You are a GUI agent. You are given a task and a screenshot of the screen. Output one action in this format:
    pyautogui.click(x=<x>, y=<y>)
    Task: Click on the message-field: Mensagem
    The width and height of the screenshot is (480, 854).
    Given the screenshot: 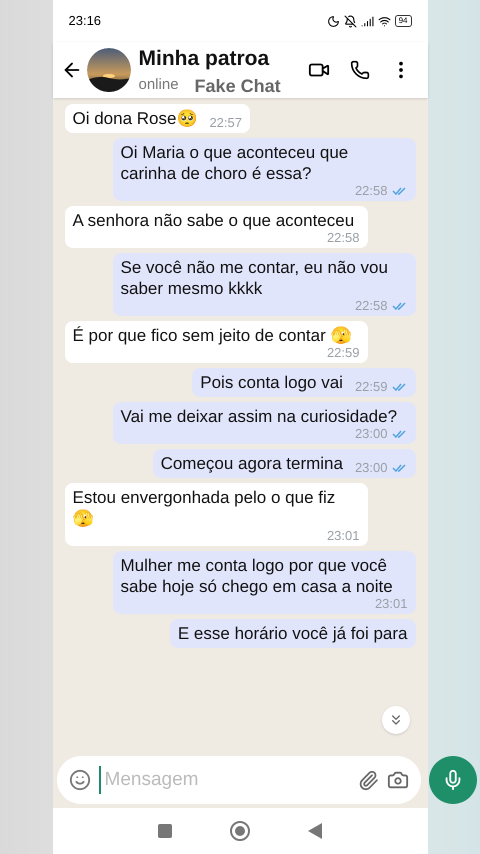 What is the action you would take?
    pyautogui.click(x=238, y=780)
    